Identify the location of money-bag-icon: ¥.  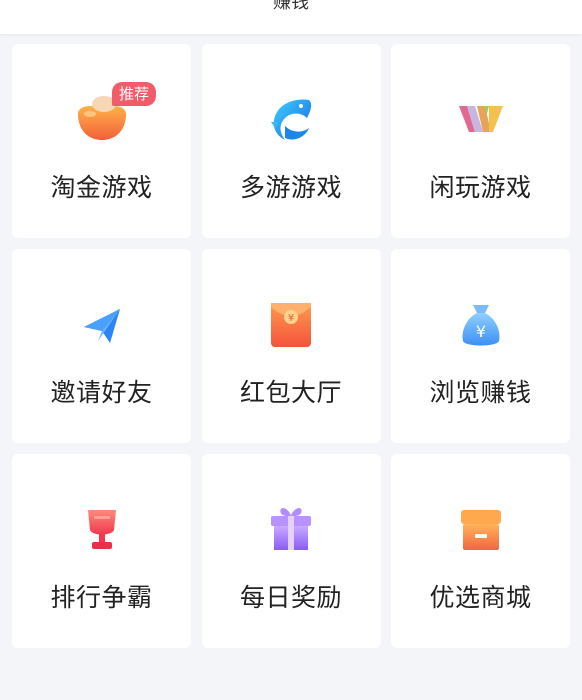
(481, 325).